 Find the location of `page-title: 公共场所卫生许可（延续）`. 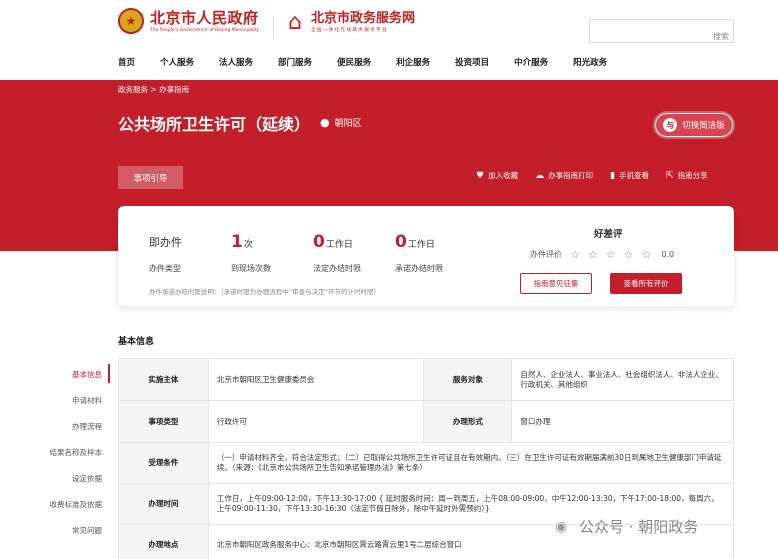

page-title: 公共场所卫生许可（延续） is located at coordinates (214, 124).